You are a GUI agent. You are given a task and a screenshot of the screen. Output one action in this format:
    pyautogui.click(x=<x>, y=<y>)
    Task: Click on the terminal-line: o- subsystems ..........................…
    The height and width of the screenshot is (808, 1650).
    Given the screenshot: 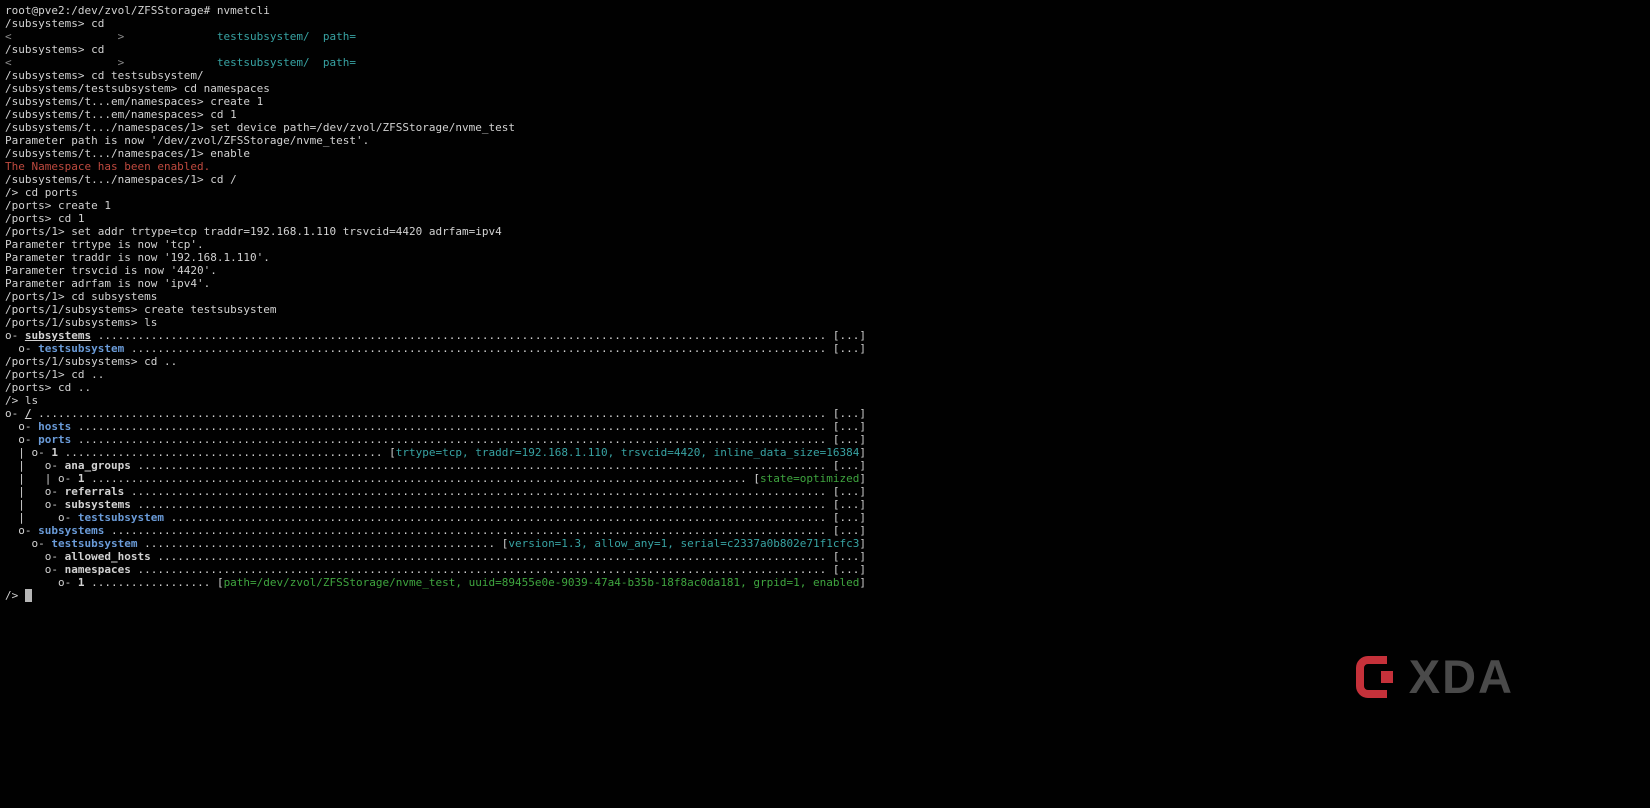 What is the action you would take?
    pyautogui.click(x=827, y=335)
    